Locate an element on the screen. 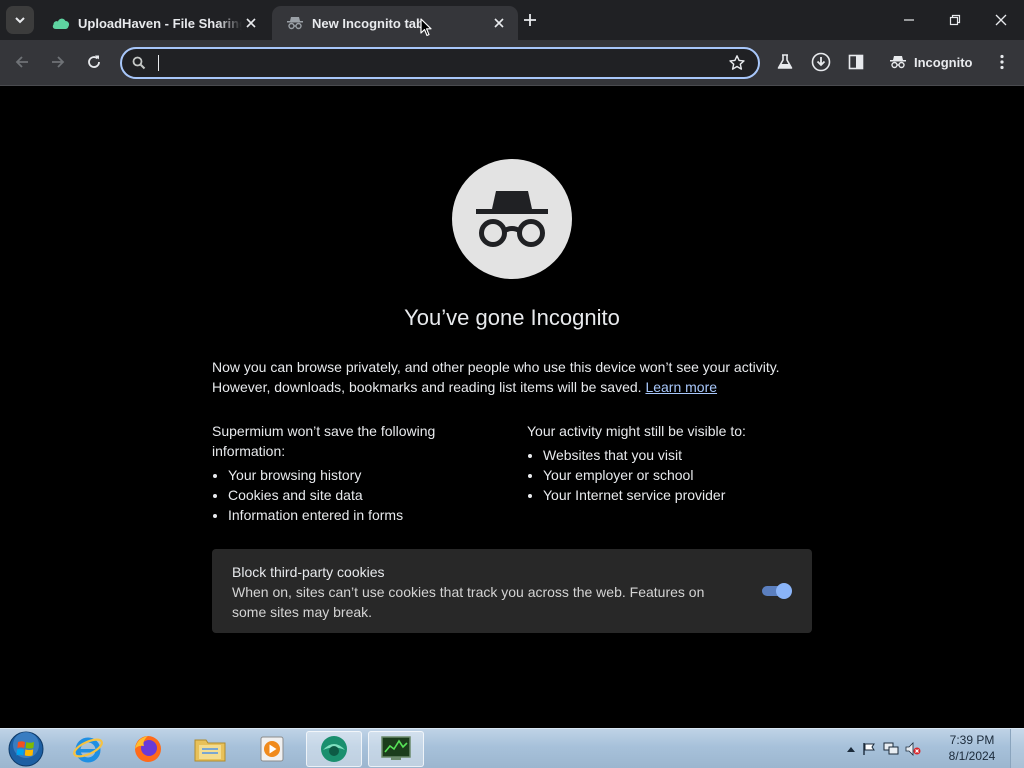 This screenshot has width=1024, height=768. tab-title: UploadHaven - File Sharing M is located at coordinates (160, 23).